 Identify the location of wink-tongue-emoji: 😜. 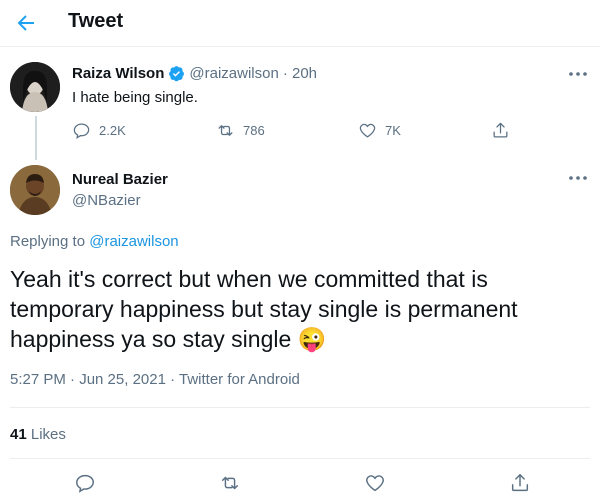
(312, 339).